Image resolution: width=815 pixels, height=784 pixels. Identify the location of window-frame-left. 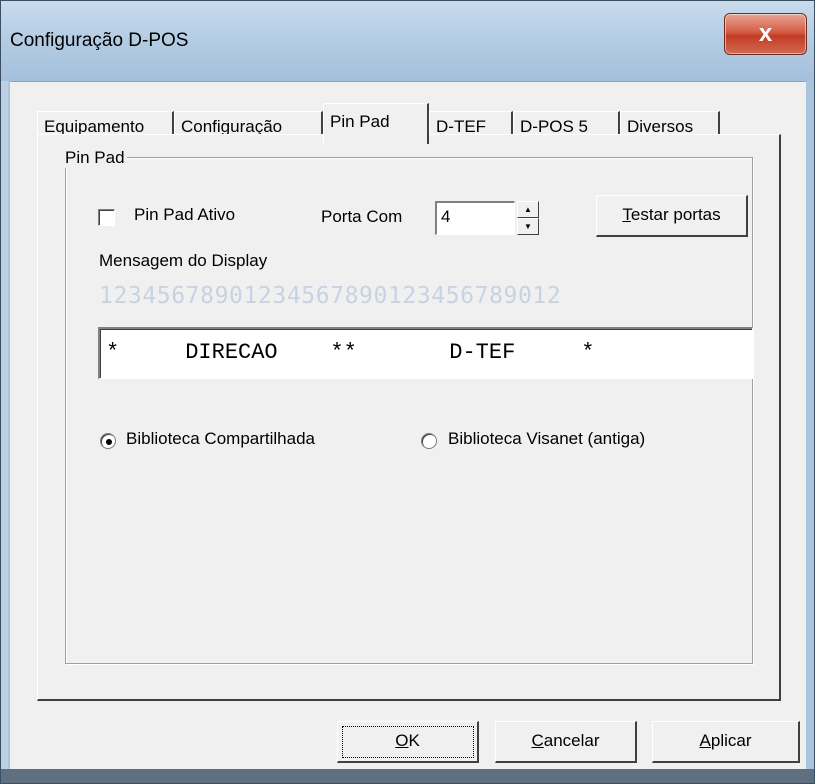
(4, 392).